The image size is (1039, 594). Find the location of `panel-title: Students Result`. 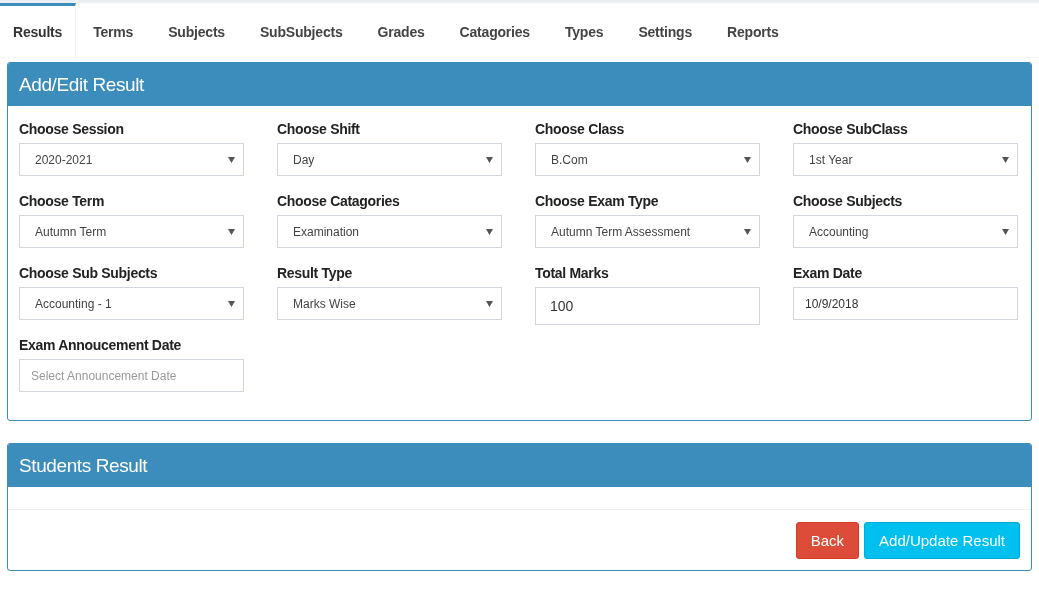

panel-title: Students Result is located at coordinates (83, 465).